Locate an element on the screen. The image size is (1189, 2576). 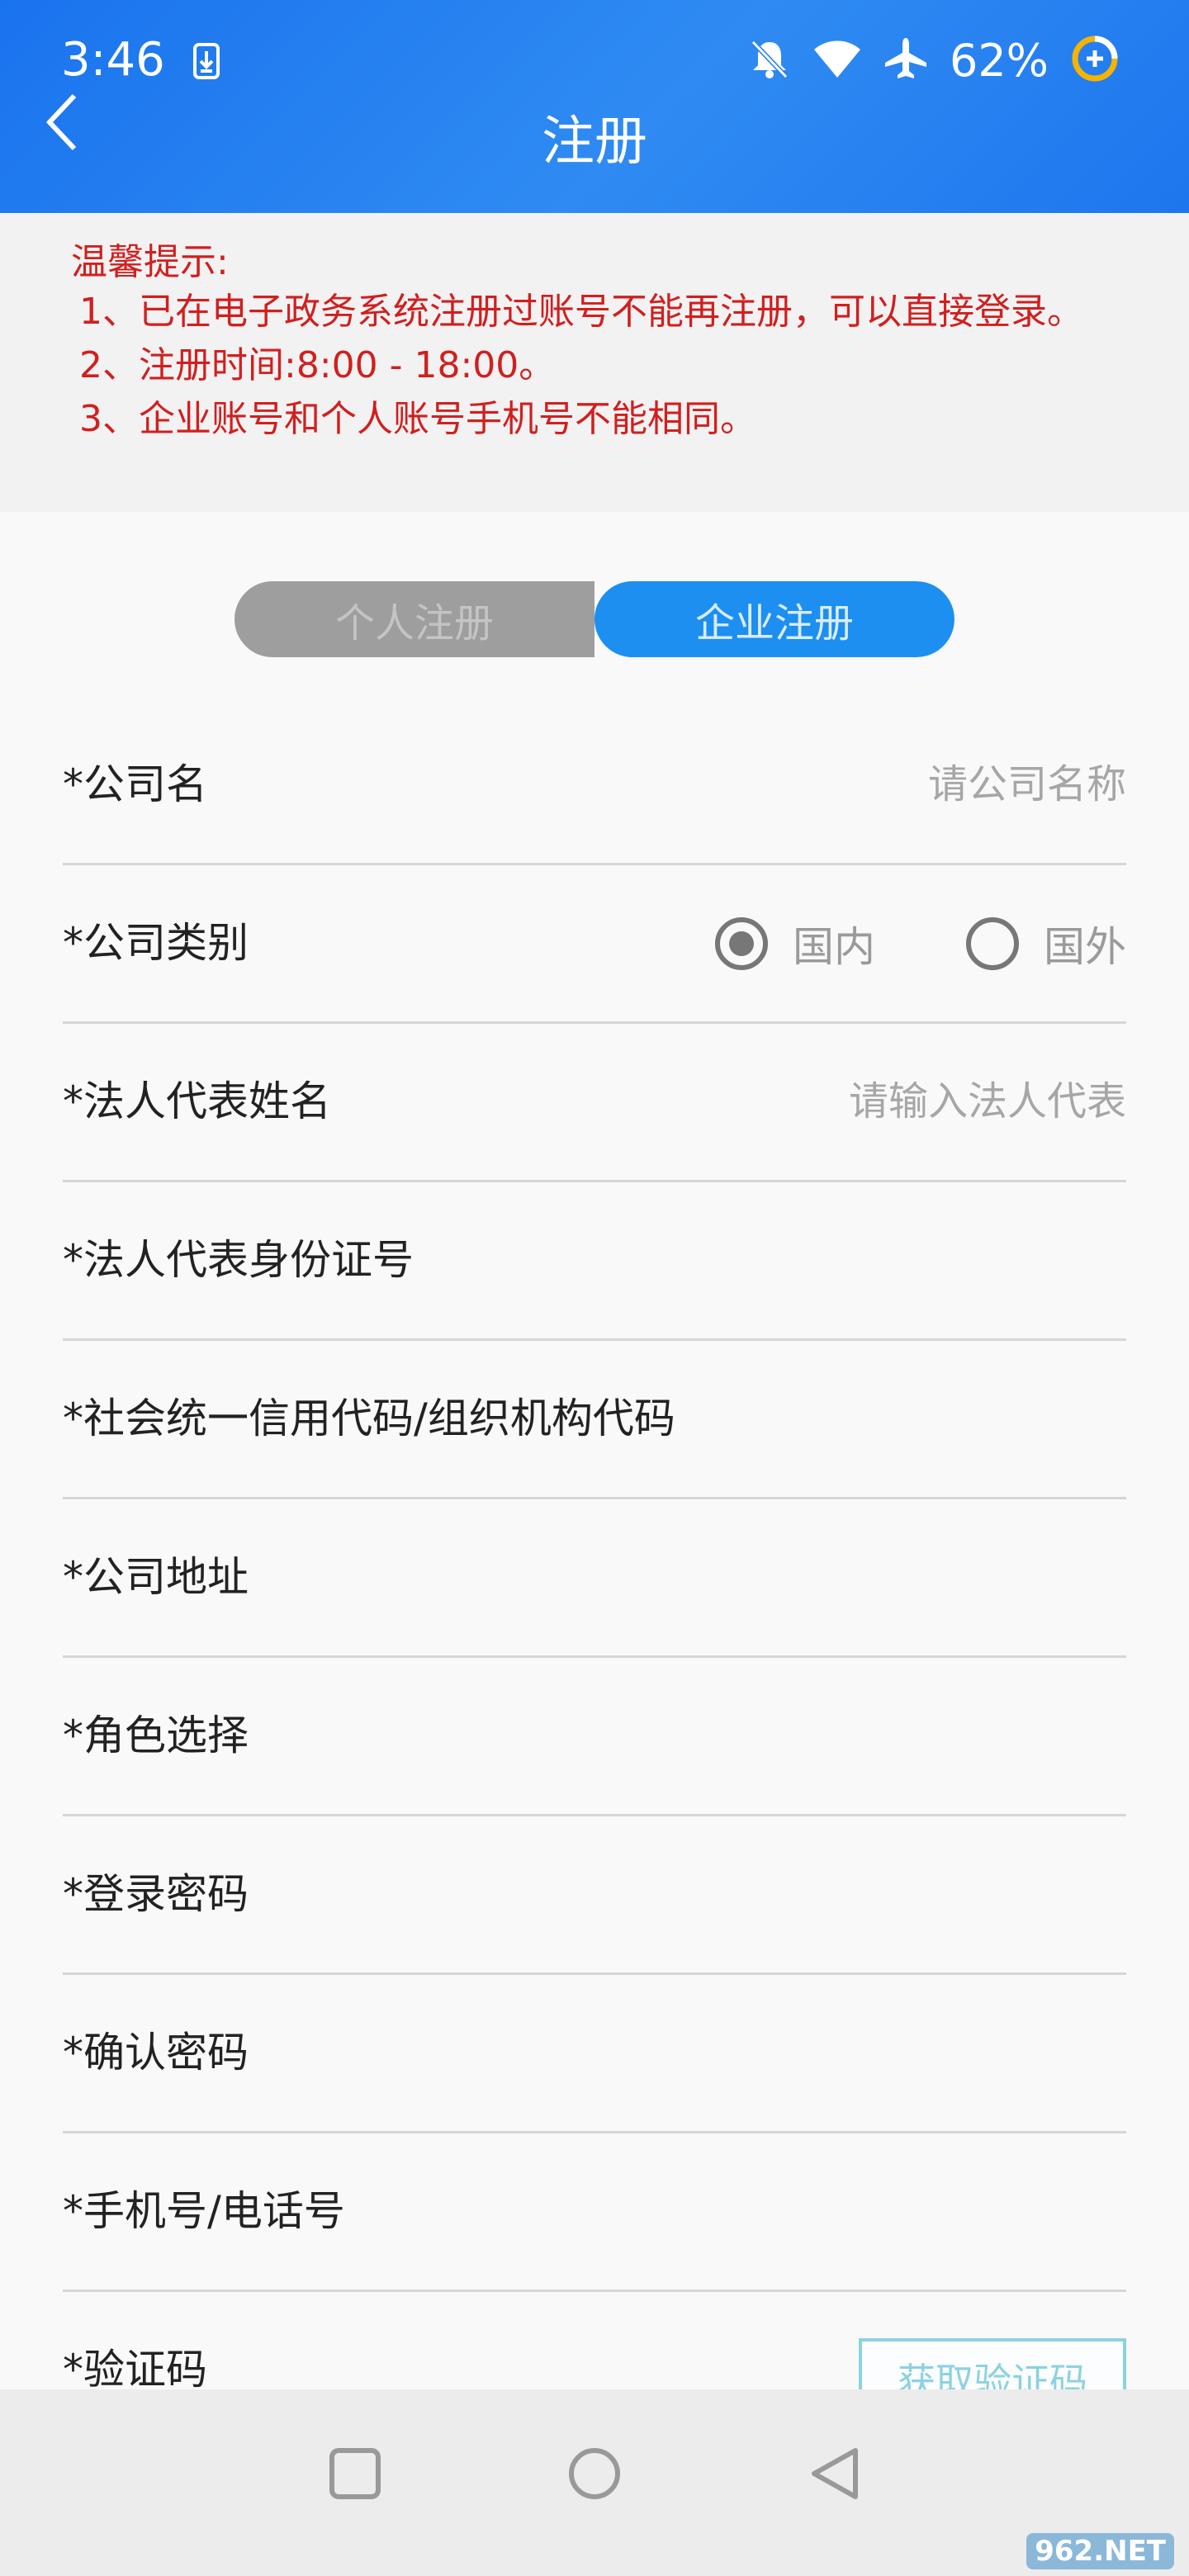
wifi-icon is located at coordinates (837, 60).